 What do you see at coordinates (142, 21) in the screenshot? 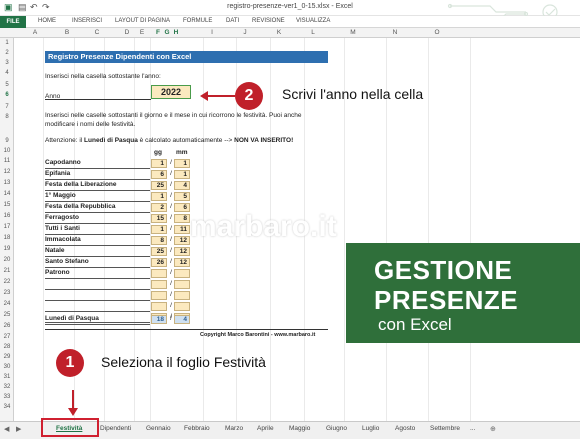
I see `tab-layout-di-pagina: LAYOUT DI PAGINA` at bounding box center [142, 21].